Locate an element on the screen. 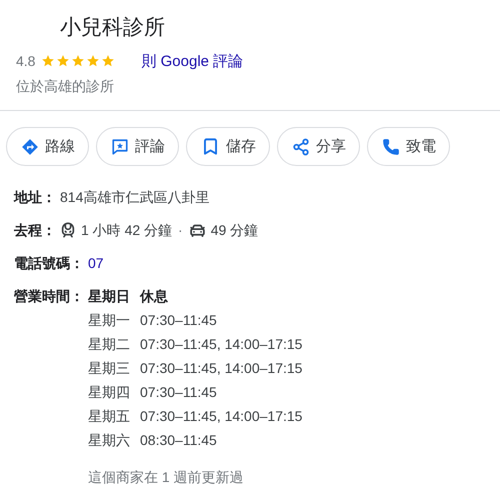  rating-score: 4.8 is located at coordinates (26, 61).